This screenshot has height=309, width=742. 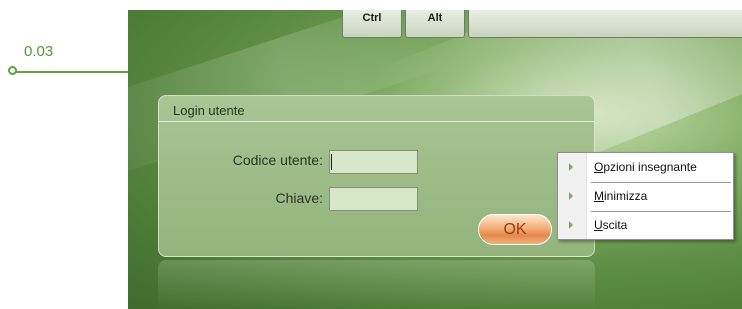 What do you see at coordinates (299, 198) in the screenshot?
I see `password-label: Chiave:` at bounding box center [299, 198].